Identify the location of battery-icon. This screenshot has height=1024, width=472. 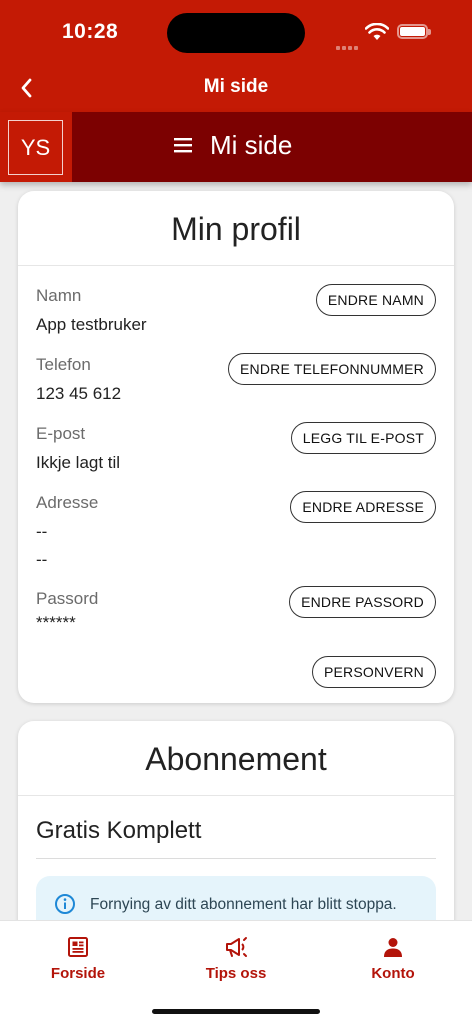
(414, 31).